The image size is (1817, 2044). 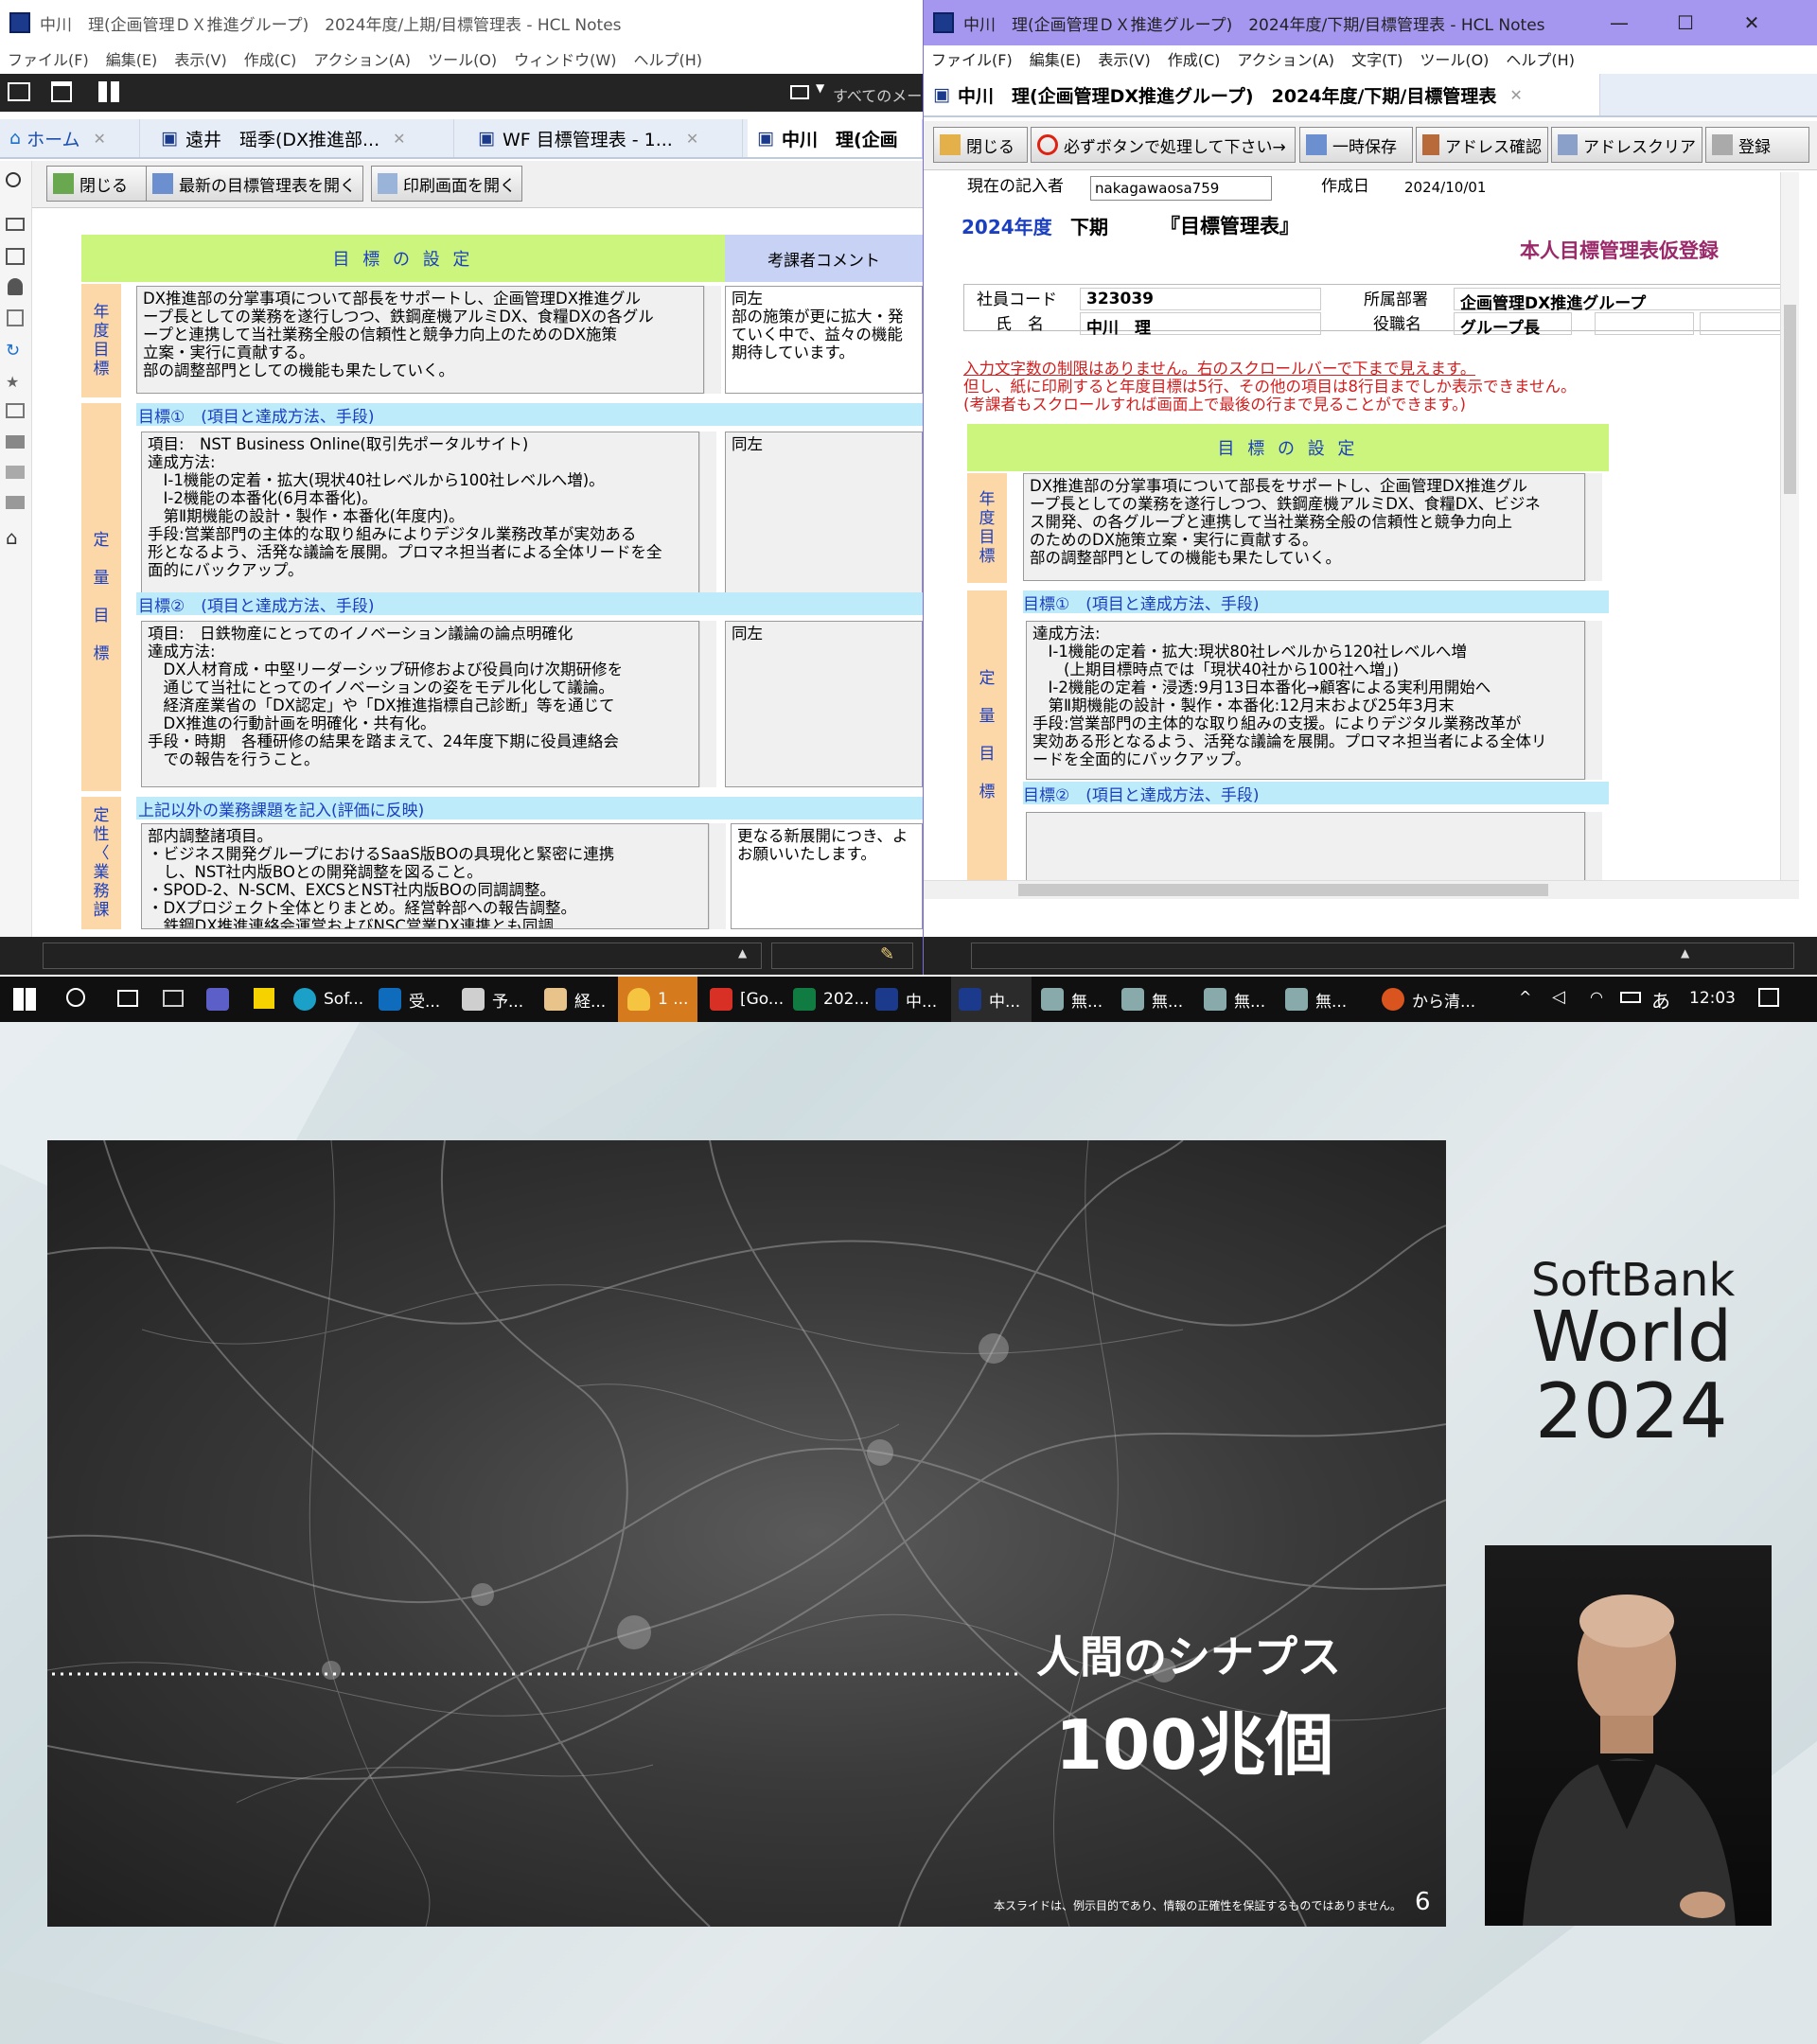 What do you see at coordinates (820, 88) in the screenshot?
I see `dropdown-chevron-icon: ▼` at bounding box center [820, 88].